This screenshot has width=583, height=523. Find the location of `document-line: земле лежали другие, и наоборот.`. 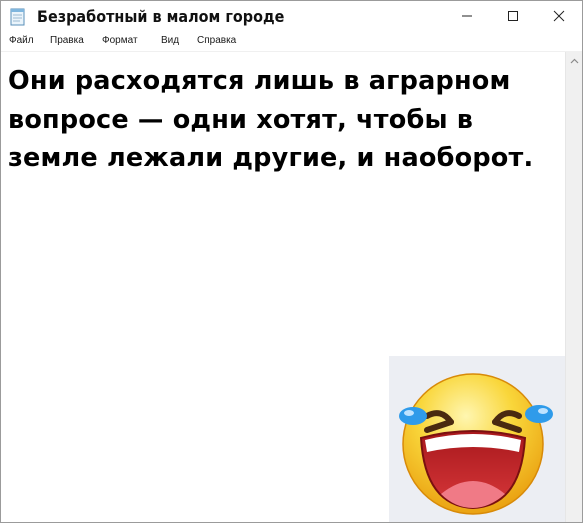

document-line: земле лежали другие, и наоборот. is located at coordinates (271, 158).